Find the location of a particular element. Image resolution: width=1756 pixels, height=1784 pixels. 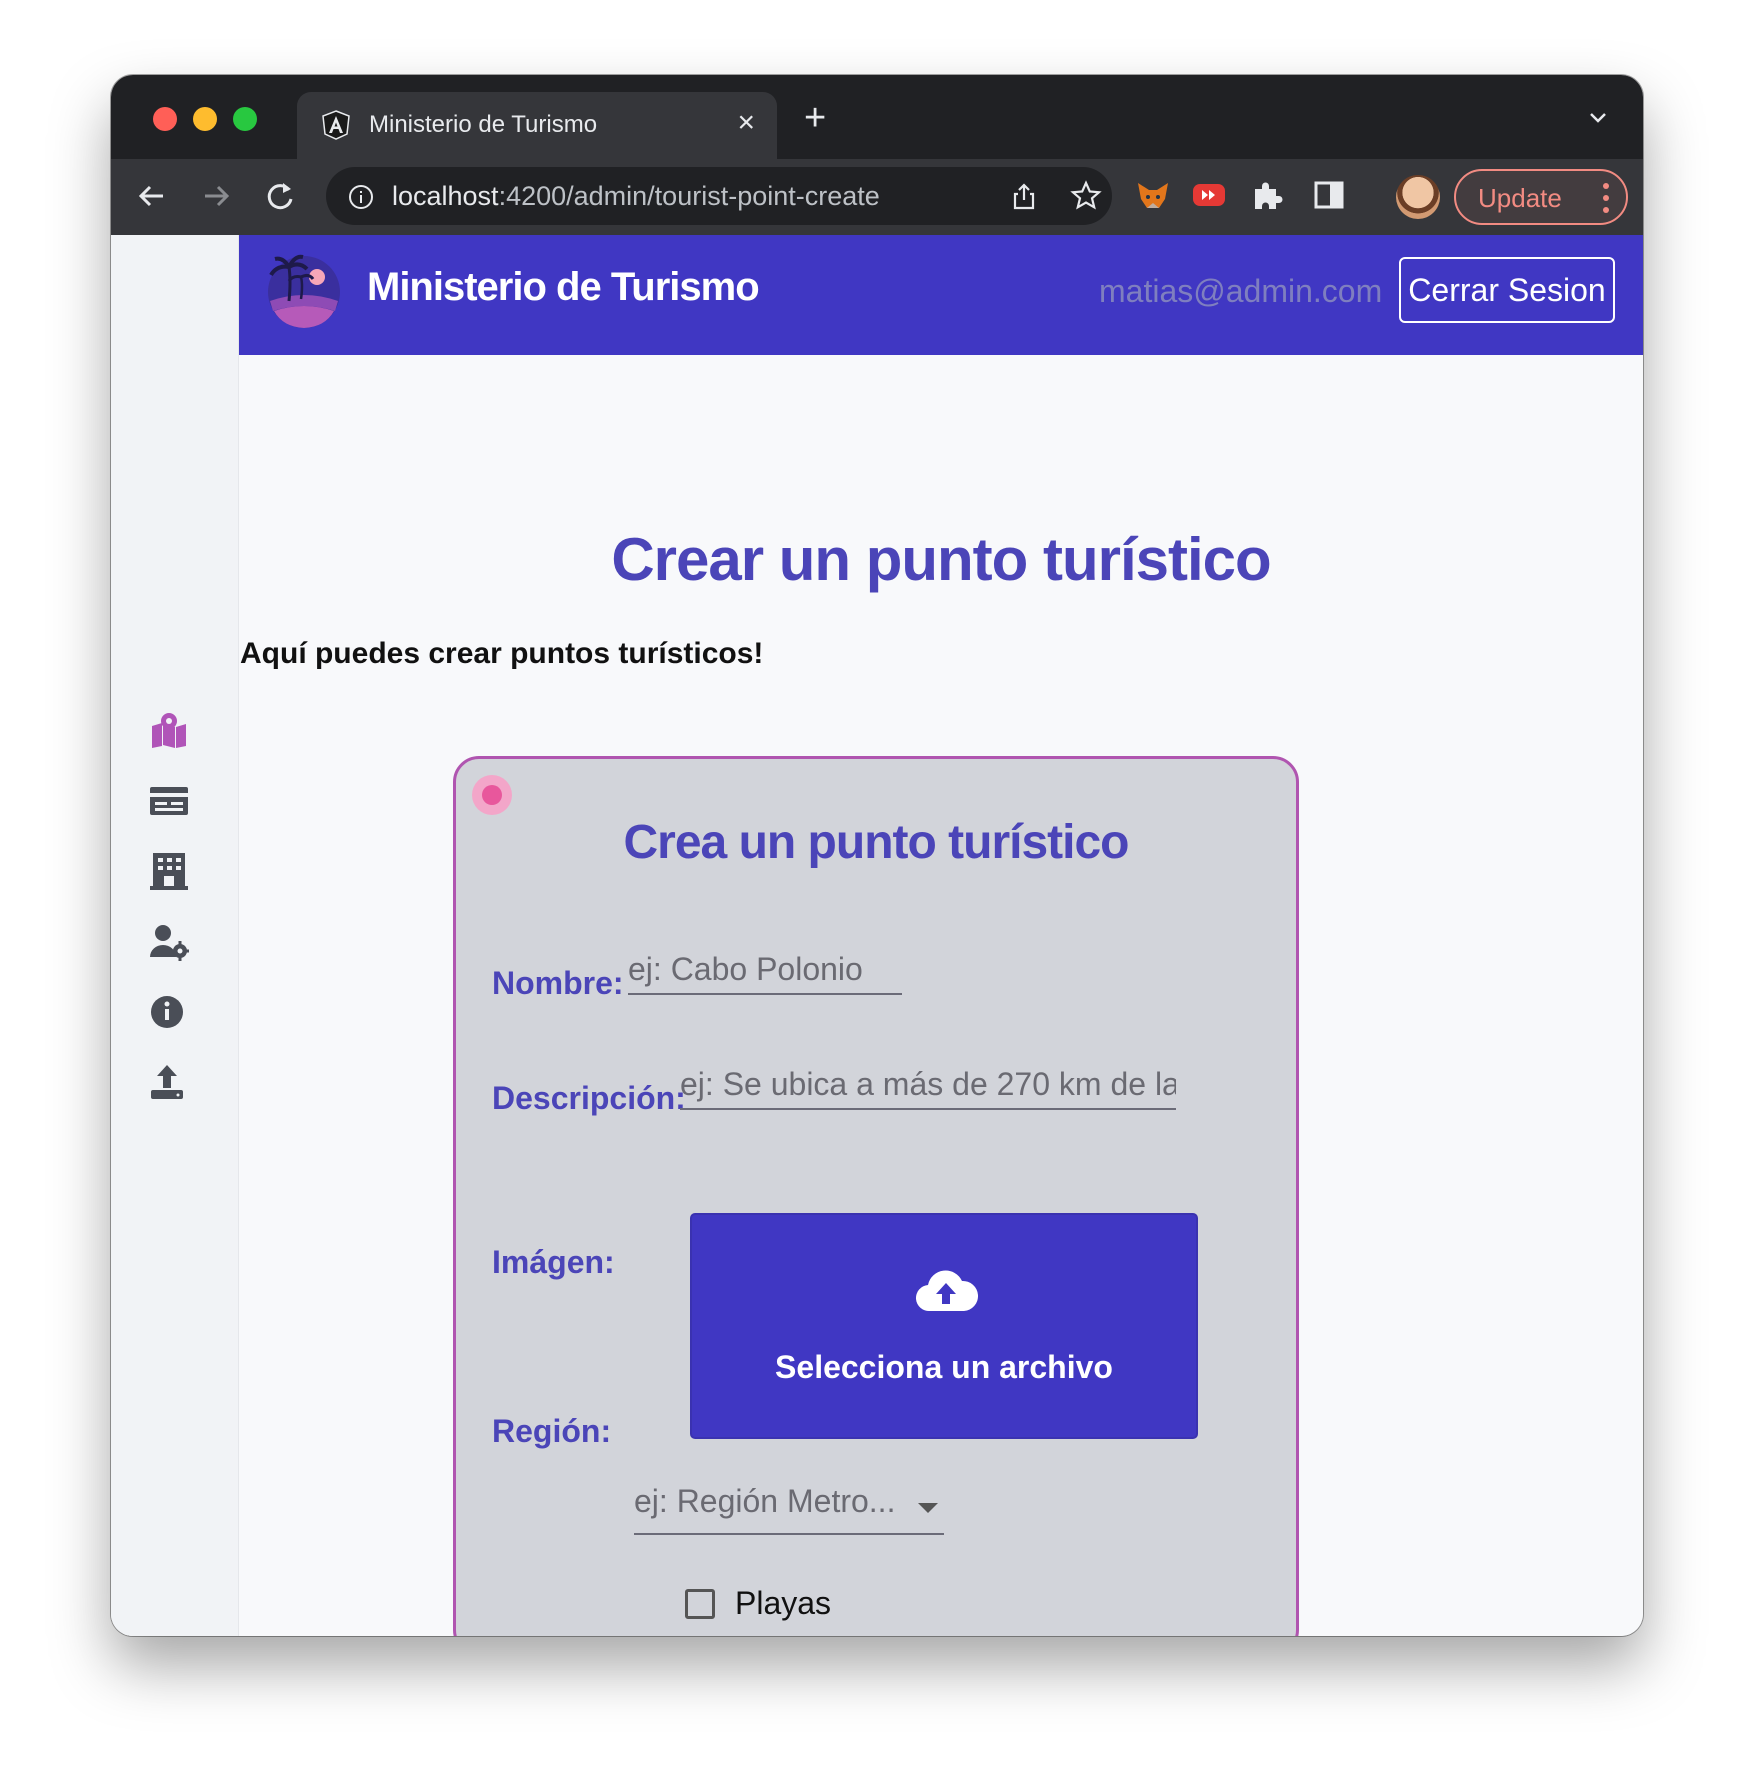

info-icon is located at coordinates (169, 1012).